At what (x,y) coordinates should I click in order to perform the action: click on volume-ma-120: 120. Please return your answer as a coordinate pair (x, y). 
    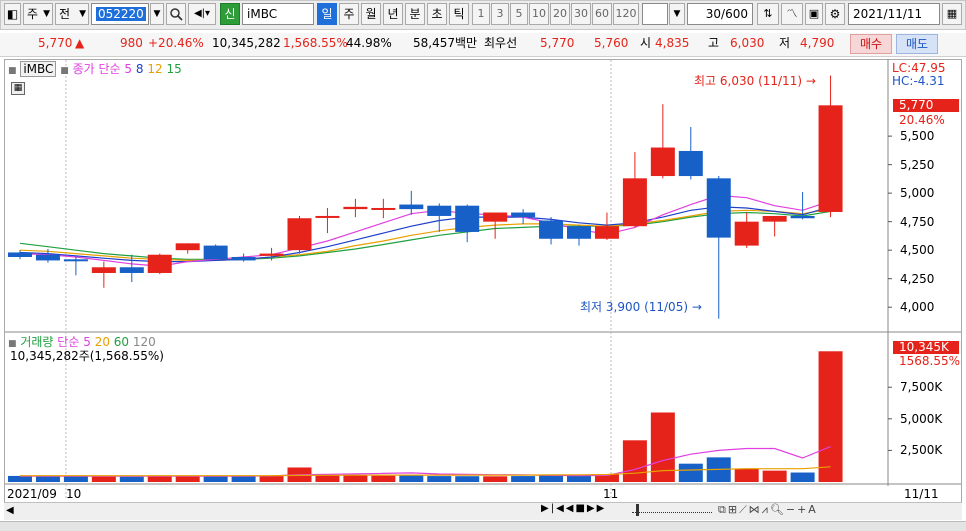
    Looking at the image, I should click on (144, 342).